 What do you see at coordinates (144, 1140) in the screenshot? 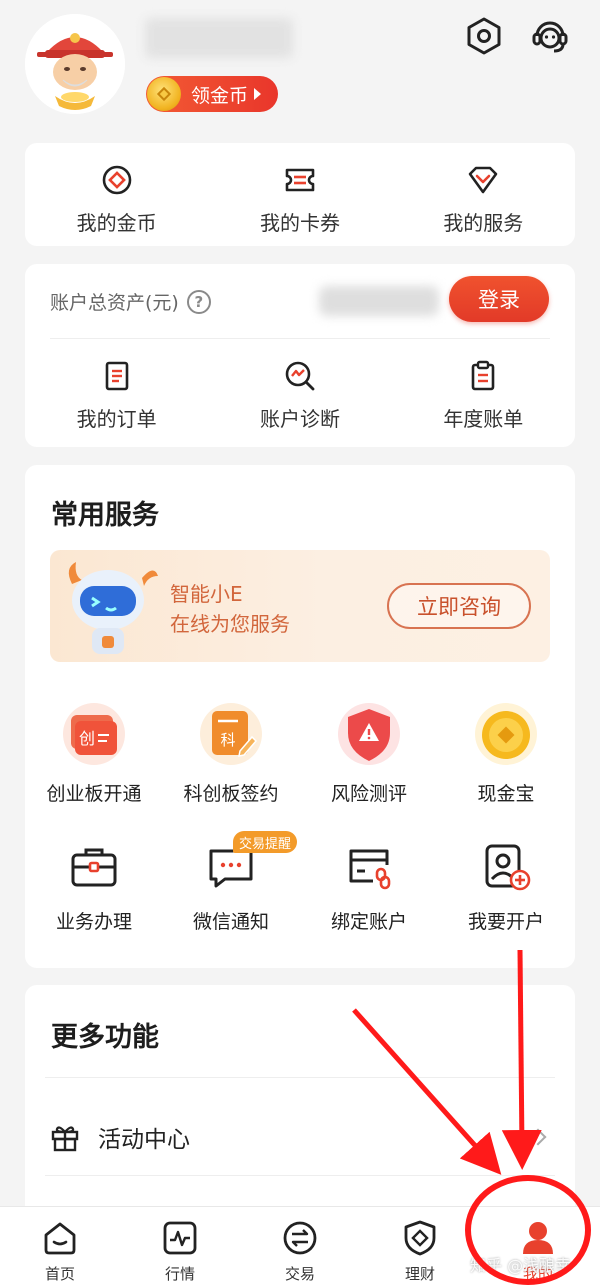
I see `activity-center-label: 活动中心` at bounding box center [144, 1140].